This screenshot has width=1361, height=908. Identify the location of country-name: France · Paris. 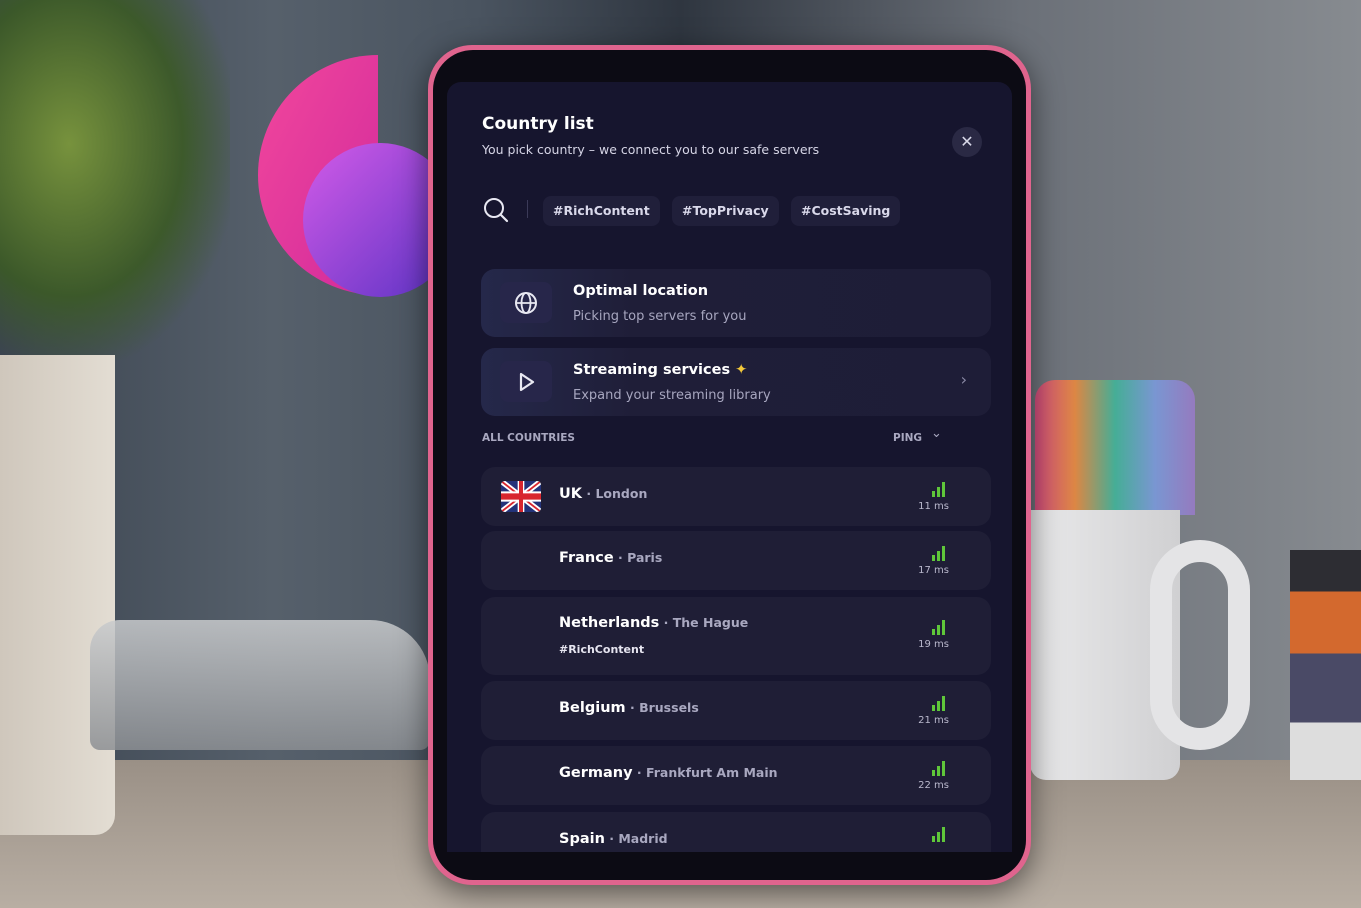
(610, 558).